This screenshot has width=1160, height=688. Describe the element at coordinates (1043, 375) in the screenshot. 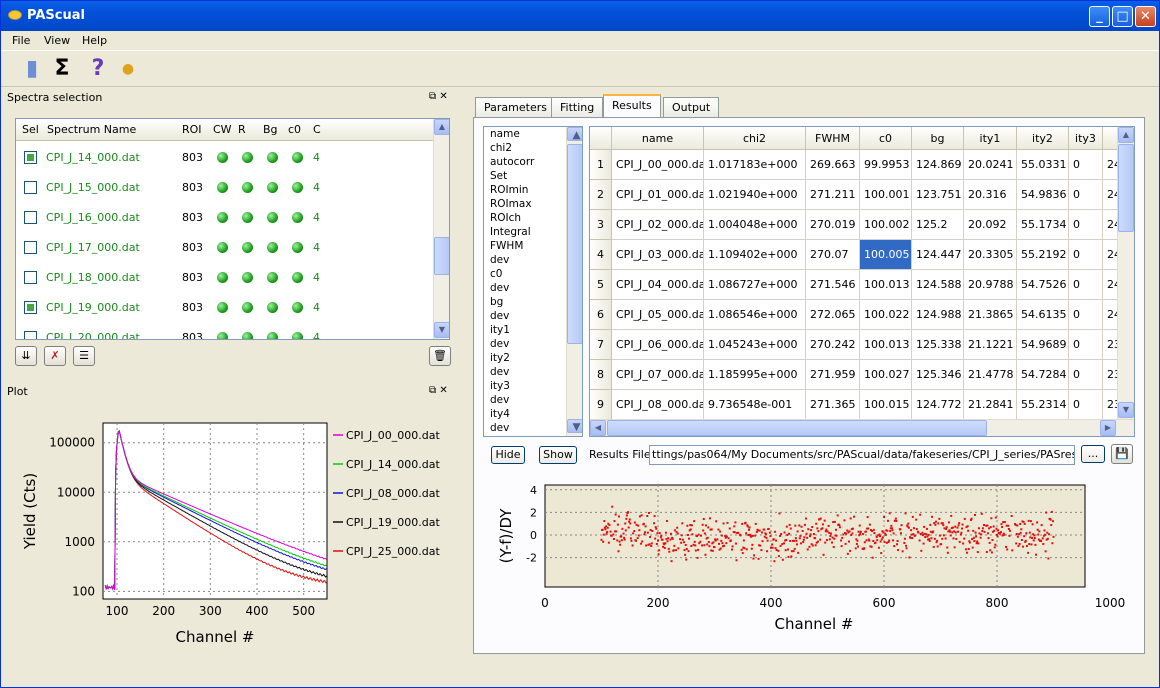

I see `results-cell: 54.7284` at that location.